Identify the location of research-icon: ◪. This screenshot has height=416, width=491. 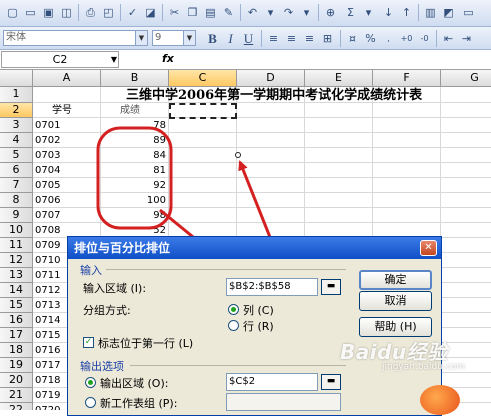
(150, 12).